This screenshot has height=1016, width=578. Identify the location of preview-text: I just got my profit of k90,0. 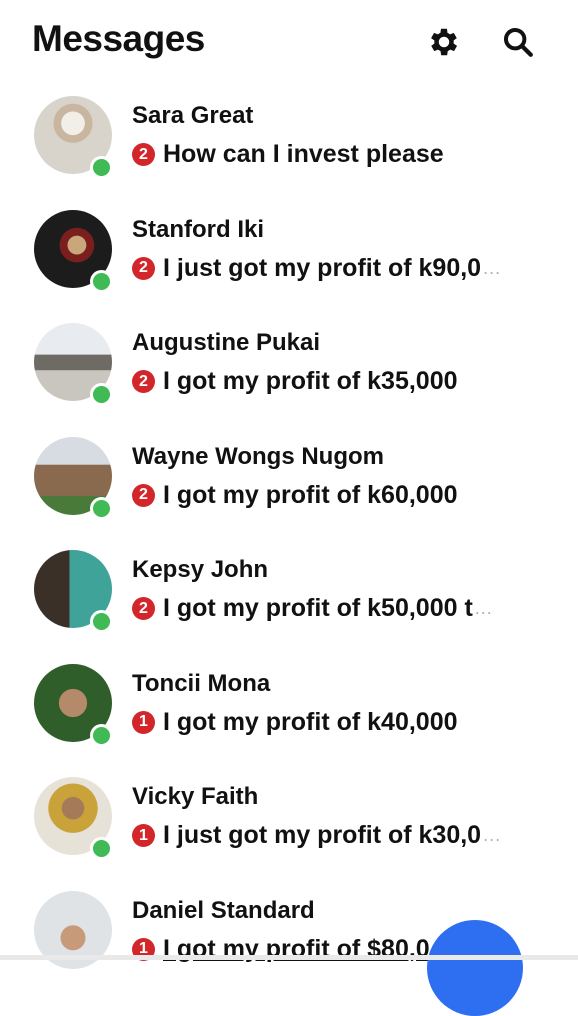
(322, 267).